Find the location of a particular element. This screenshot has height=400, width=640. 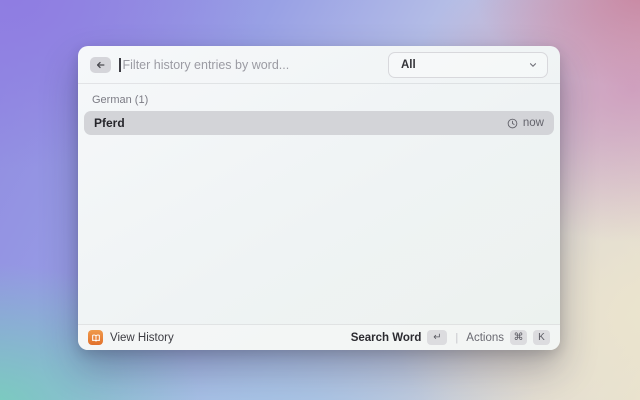

actions-label: Actions is located at coordinates (485, 337).